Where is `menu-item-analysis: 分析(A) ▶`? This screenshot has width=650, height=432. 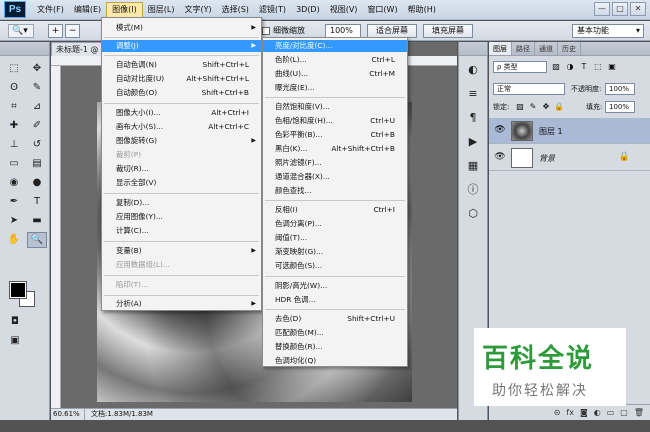
menu-item-analysis: 分析(A) ▶ is located at coordinates (181, 304).